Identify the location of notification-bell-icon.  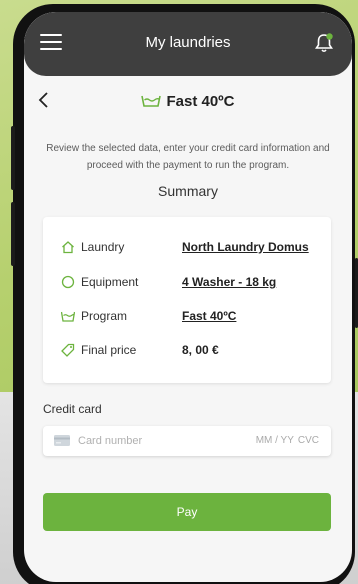
(324, 43).